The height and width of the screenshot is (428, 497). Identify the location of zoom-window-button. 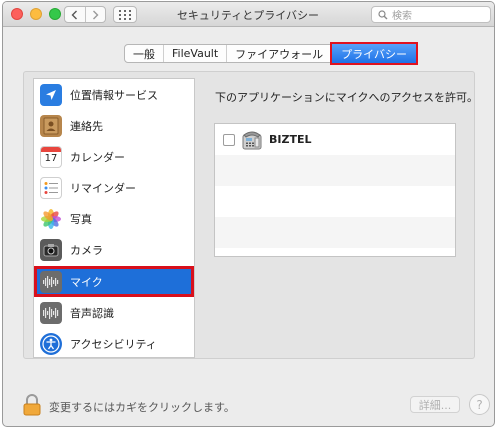
(55, 14).